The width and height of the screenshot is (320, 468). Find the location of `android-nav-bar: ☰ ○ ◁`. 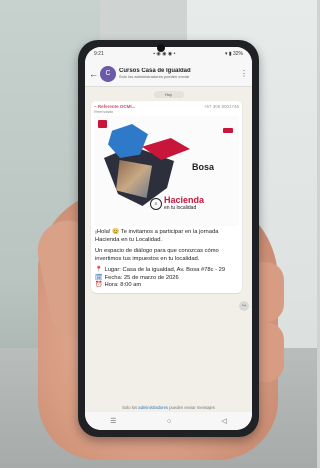

android-nav-bar: ☰ ○ ◁ is located at coordinates (168, 421).